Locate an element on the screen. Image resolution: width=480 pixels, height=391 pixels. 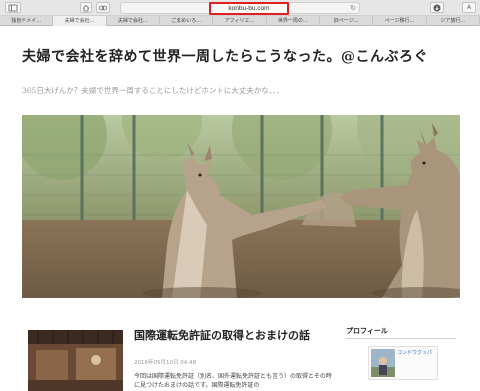
downloads-button is located at coordinates (437, 7).